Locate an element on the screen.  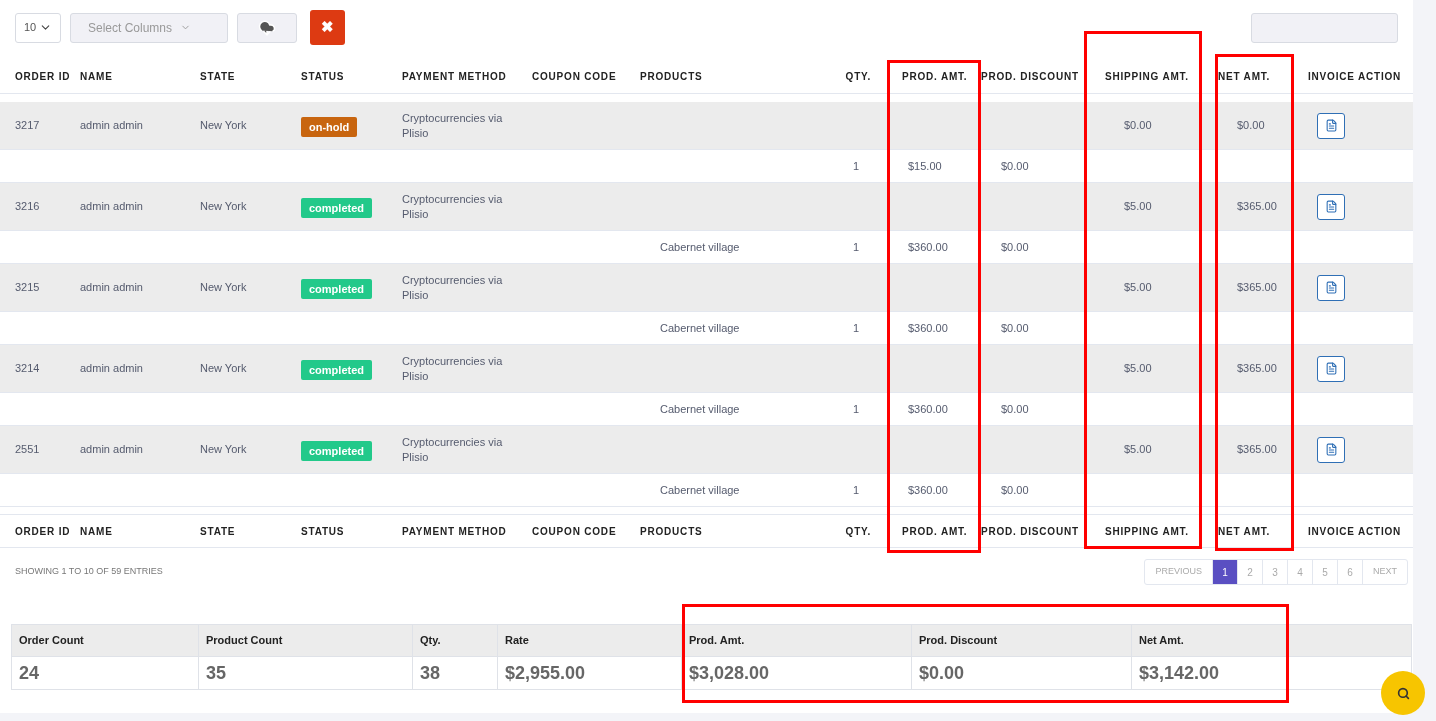
search-field is located at coordinates (1324, 27).